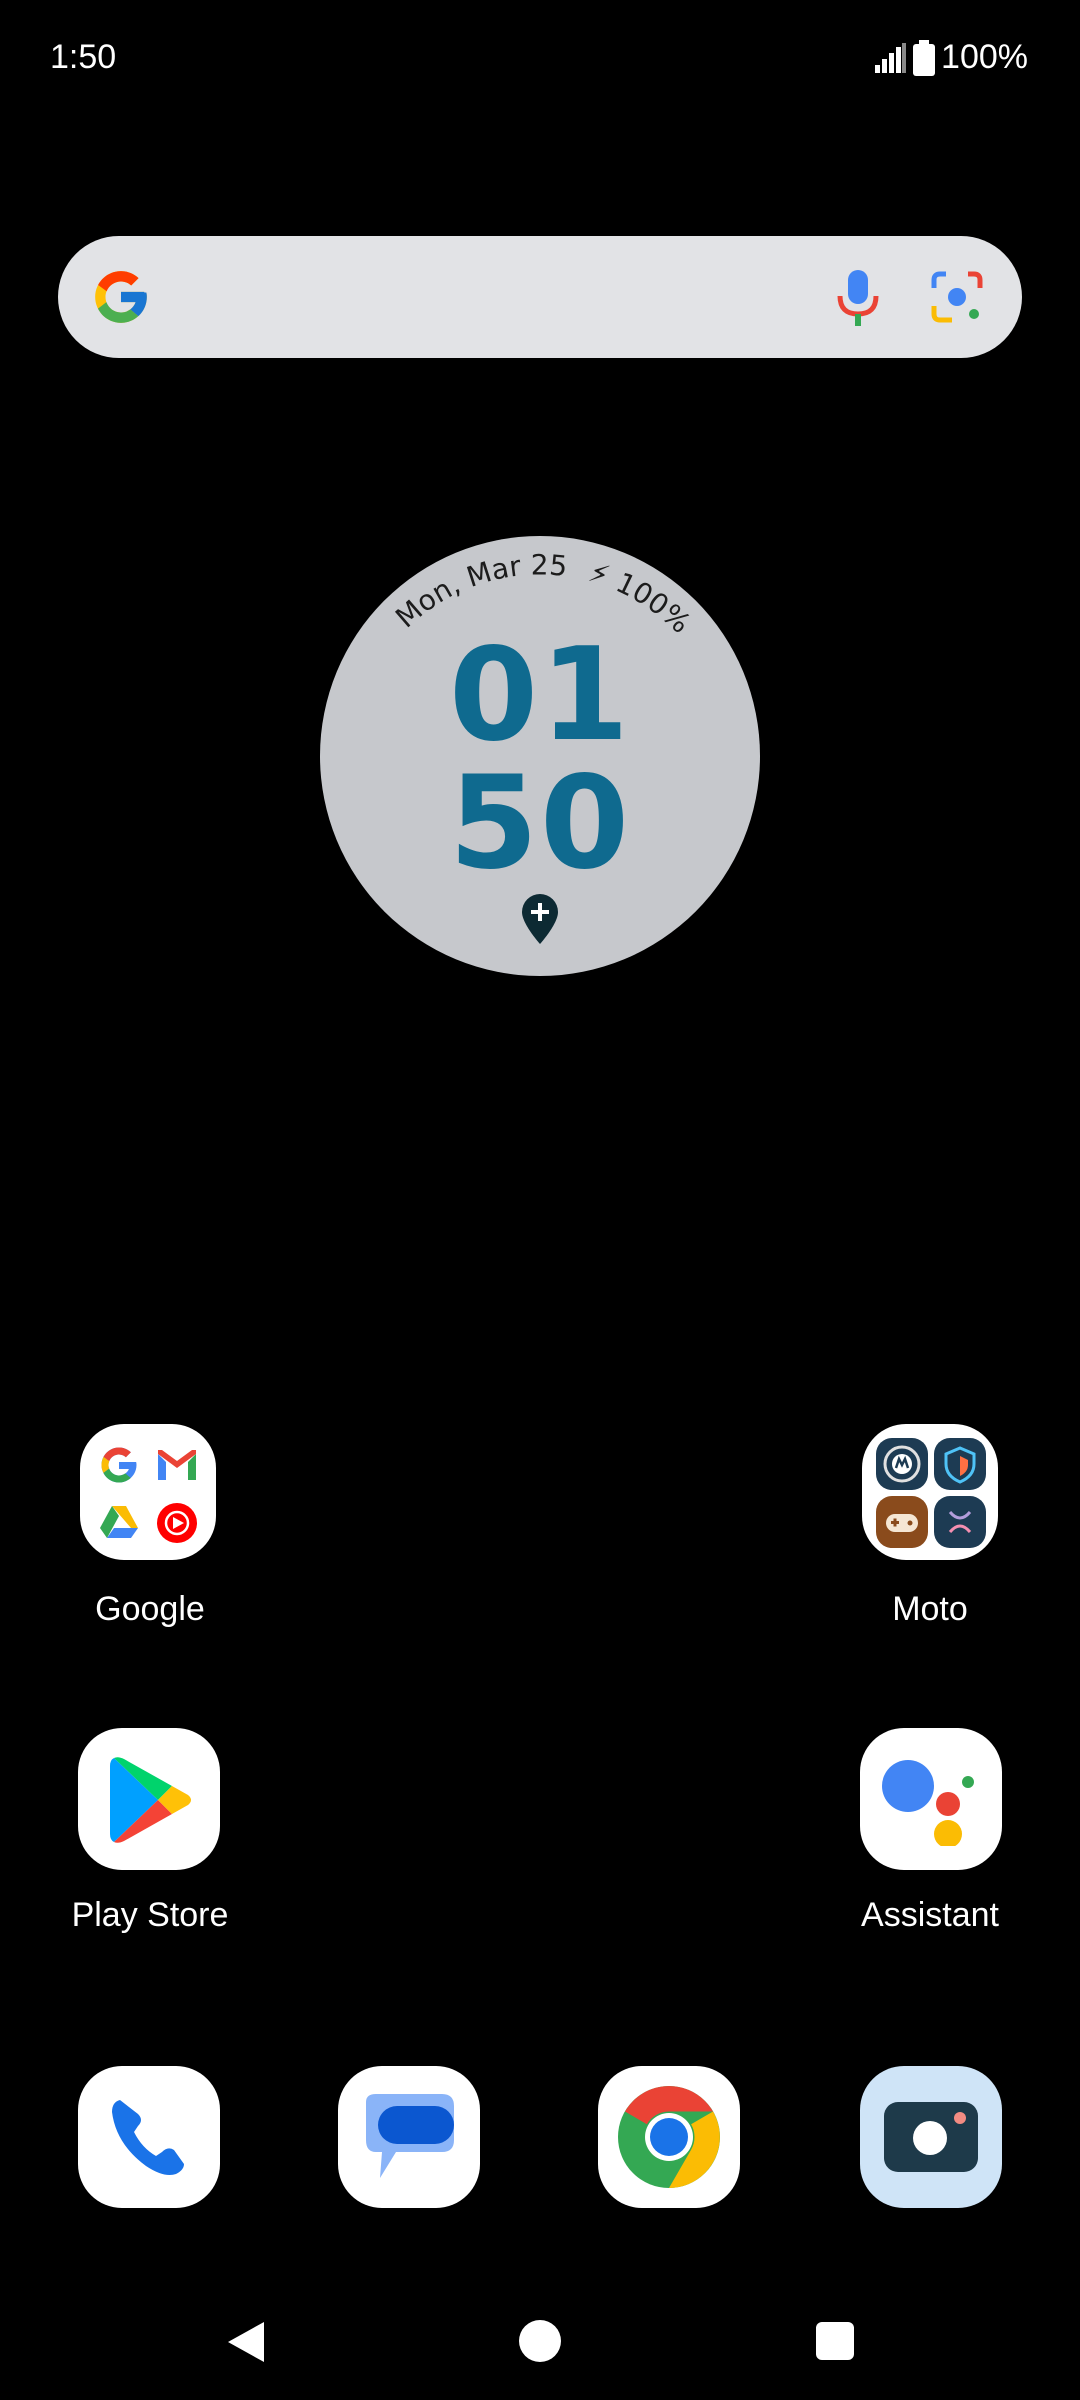 This screenshot has width=1080, height=2400. I want to click on youtube-music-icon, so click(177, 1523).